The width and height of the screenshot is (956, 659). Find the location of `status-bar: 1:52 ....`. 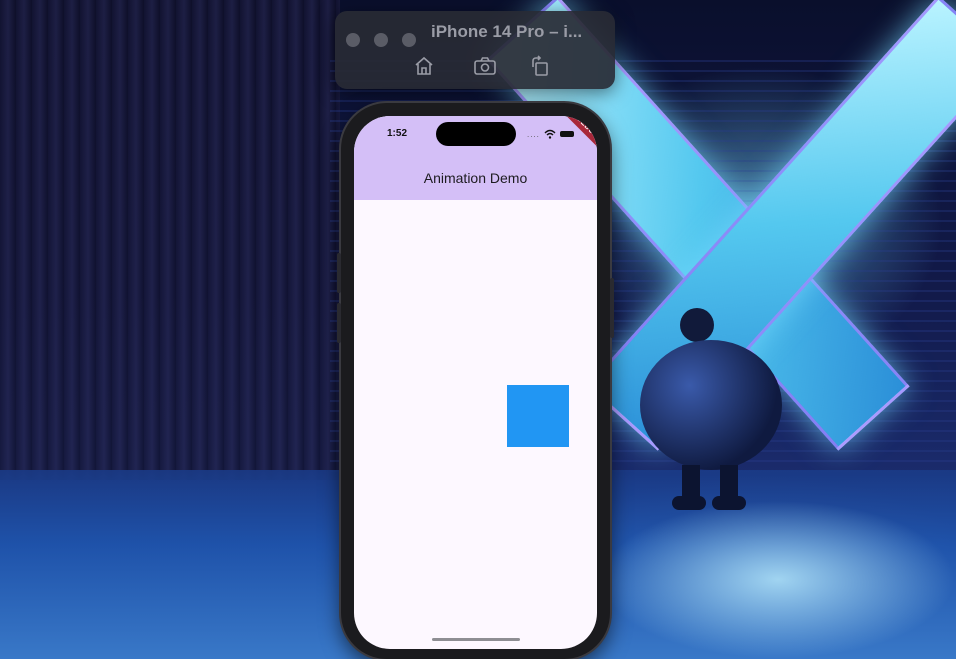

status-bar: 1:52 .... is located at coordinates (475, 136).